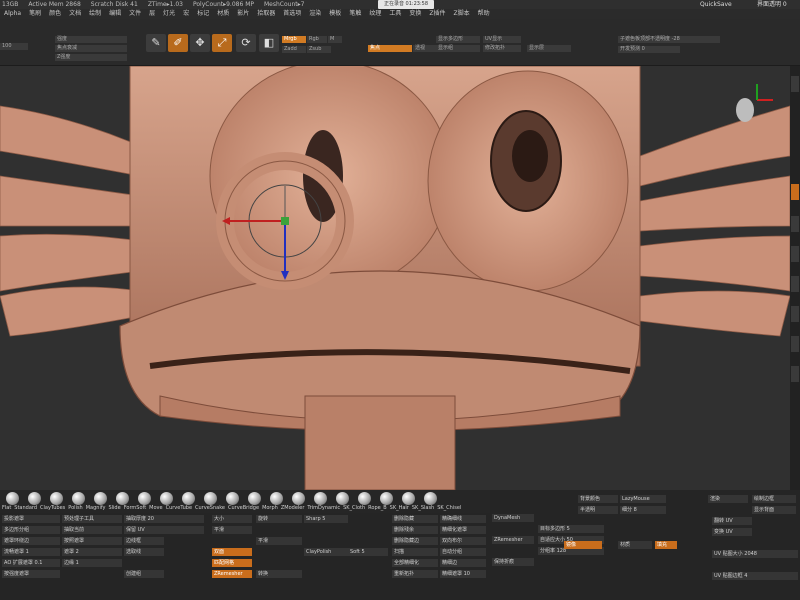 Image resolution: width=800 pixels, height=600 pixels. I want to click on panel-button: 保留 UV, so click(164, 530).